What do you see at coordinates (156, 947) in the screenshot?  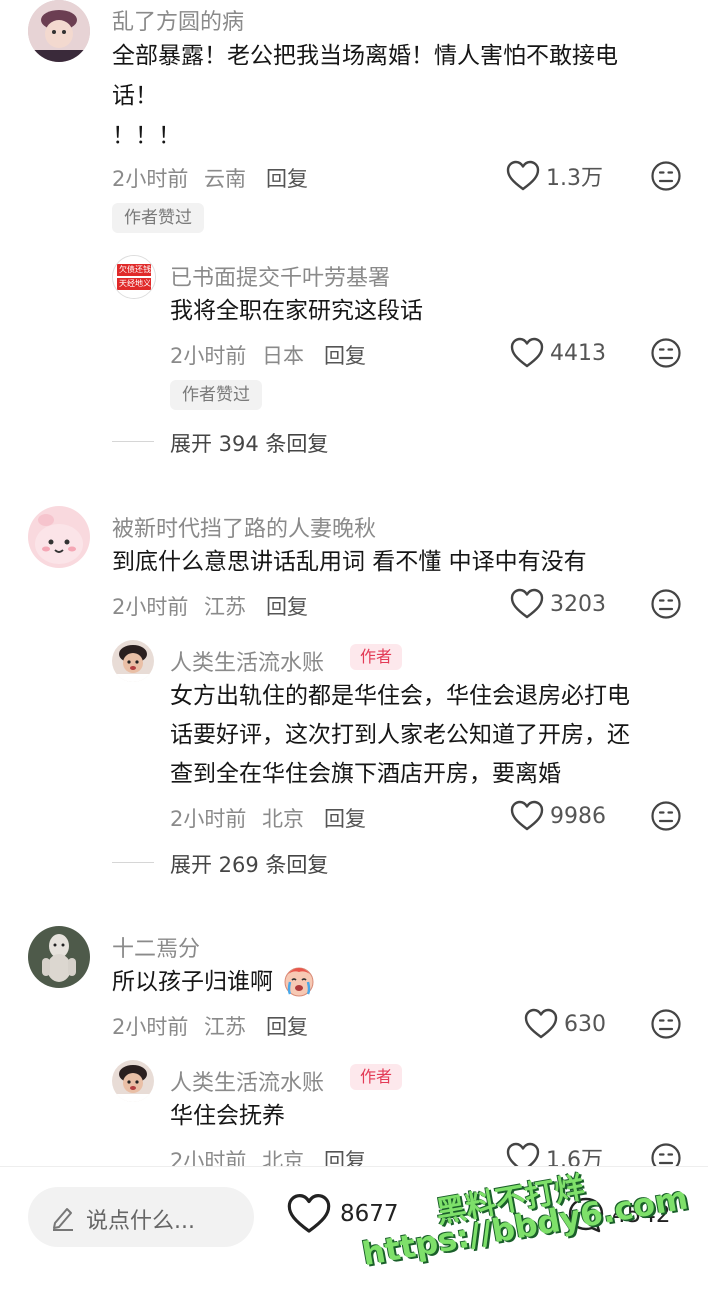 I see `comment-username: 十二焉分` at bounding box center [156, 947].